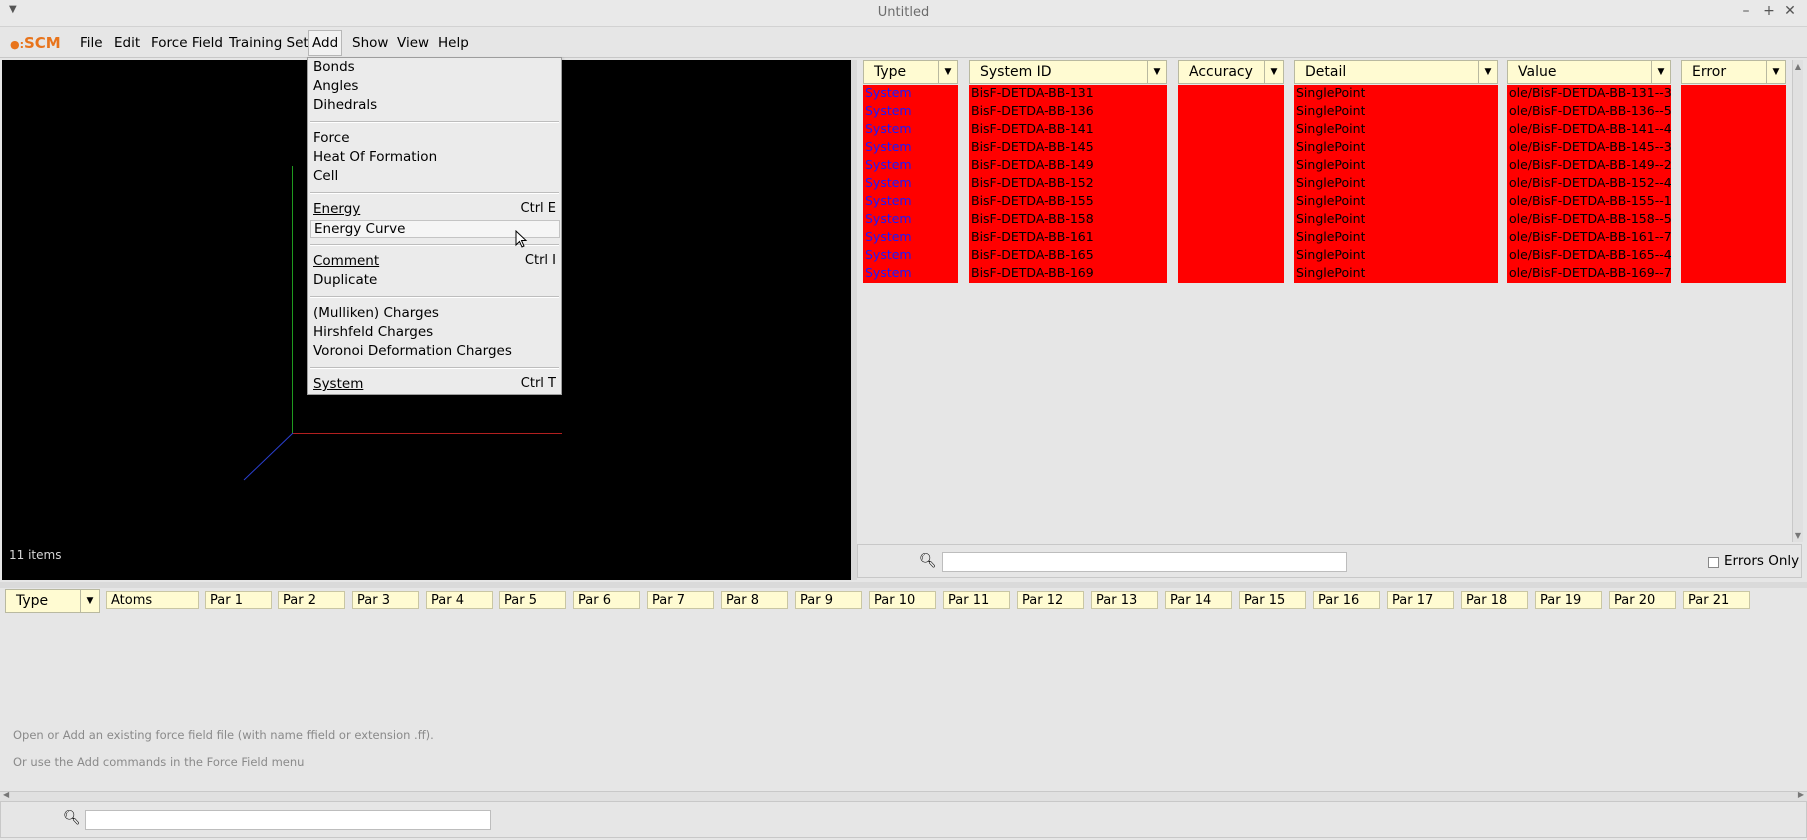 The height and width of the screenshot is (840, 1807). Describe the element at coordinates (910, 72) in the screenshot. I see `column-header-type: Type ▼` at that location.